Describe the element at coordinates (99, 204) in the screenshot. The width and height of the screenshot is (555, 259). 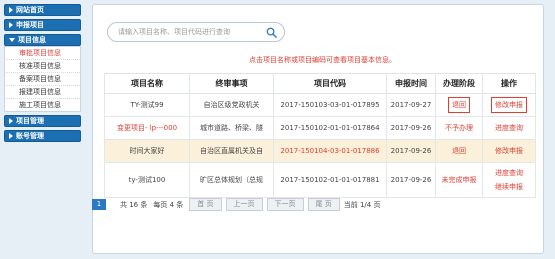
I see `current-page-button: 1` at that location.